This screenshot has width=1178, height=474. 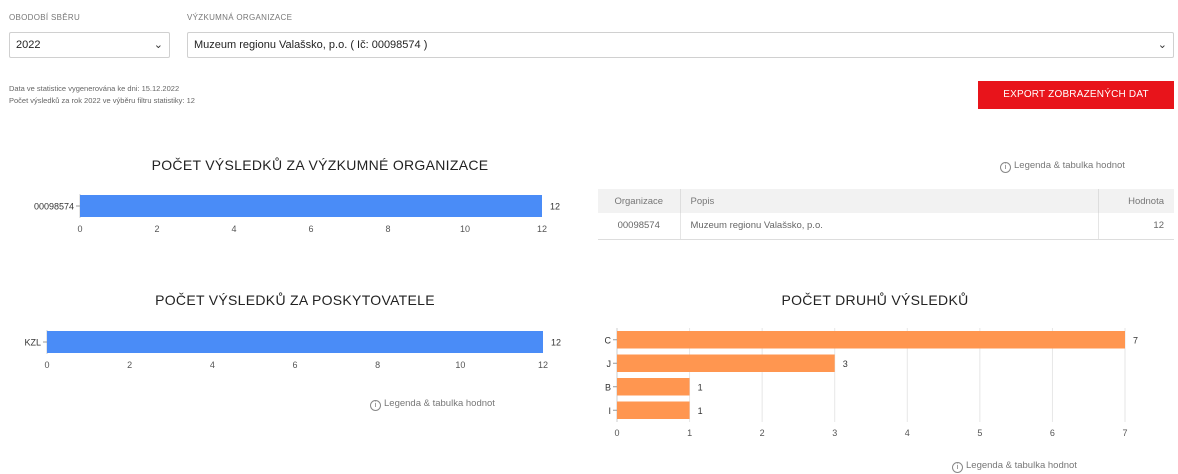 I want to click on legend-link-types: i Legenda & tabulka hodnot, so click(x=1014, y=466).